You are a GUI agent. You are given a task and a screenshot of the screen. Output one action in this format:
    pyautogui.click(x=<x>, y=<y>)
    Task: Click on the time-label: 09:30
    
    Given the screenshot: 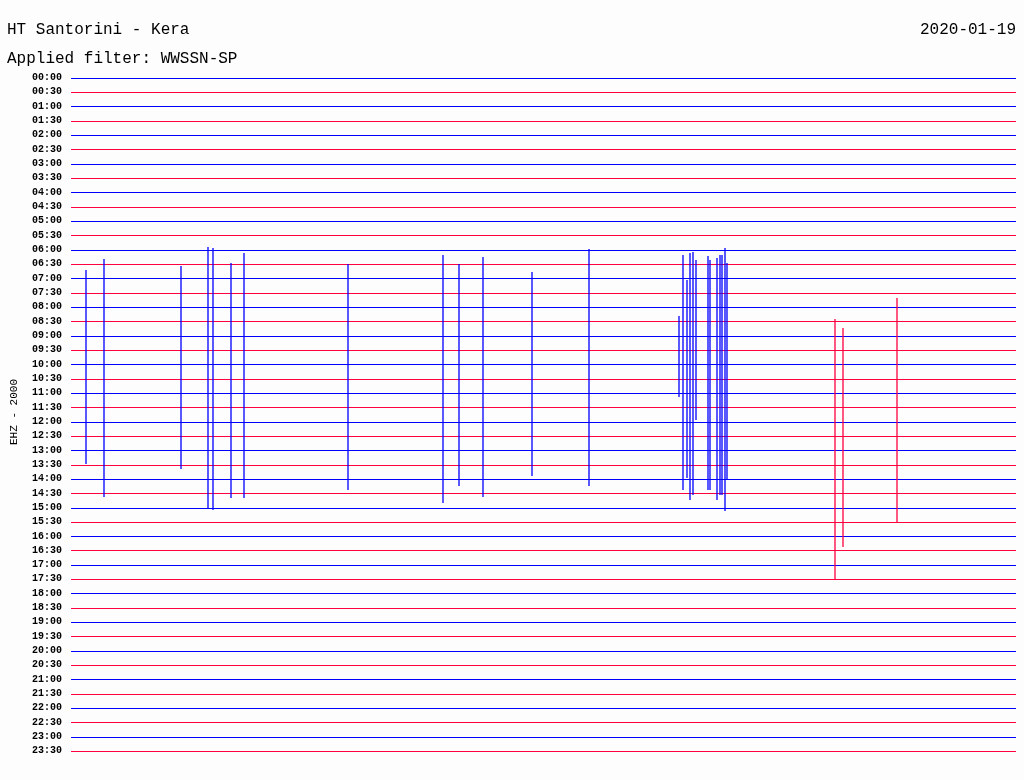 What is the action you would take?
    pyautogui.click(x=47, y=350)
    